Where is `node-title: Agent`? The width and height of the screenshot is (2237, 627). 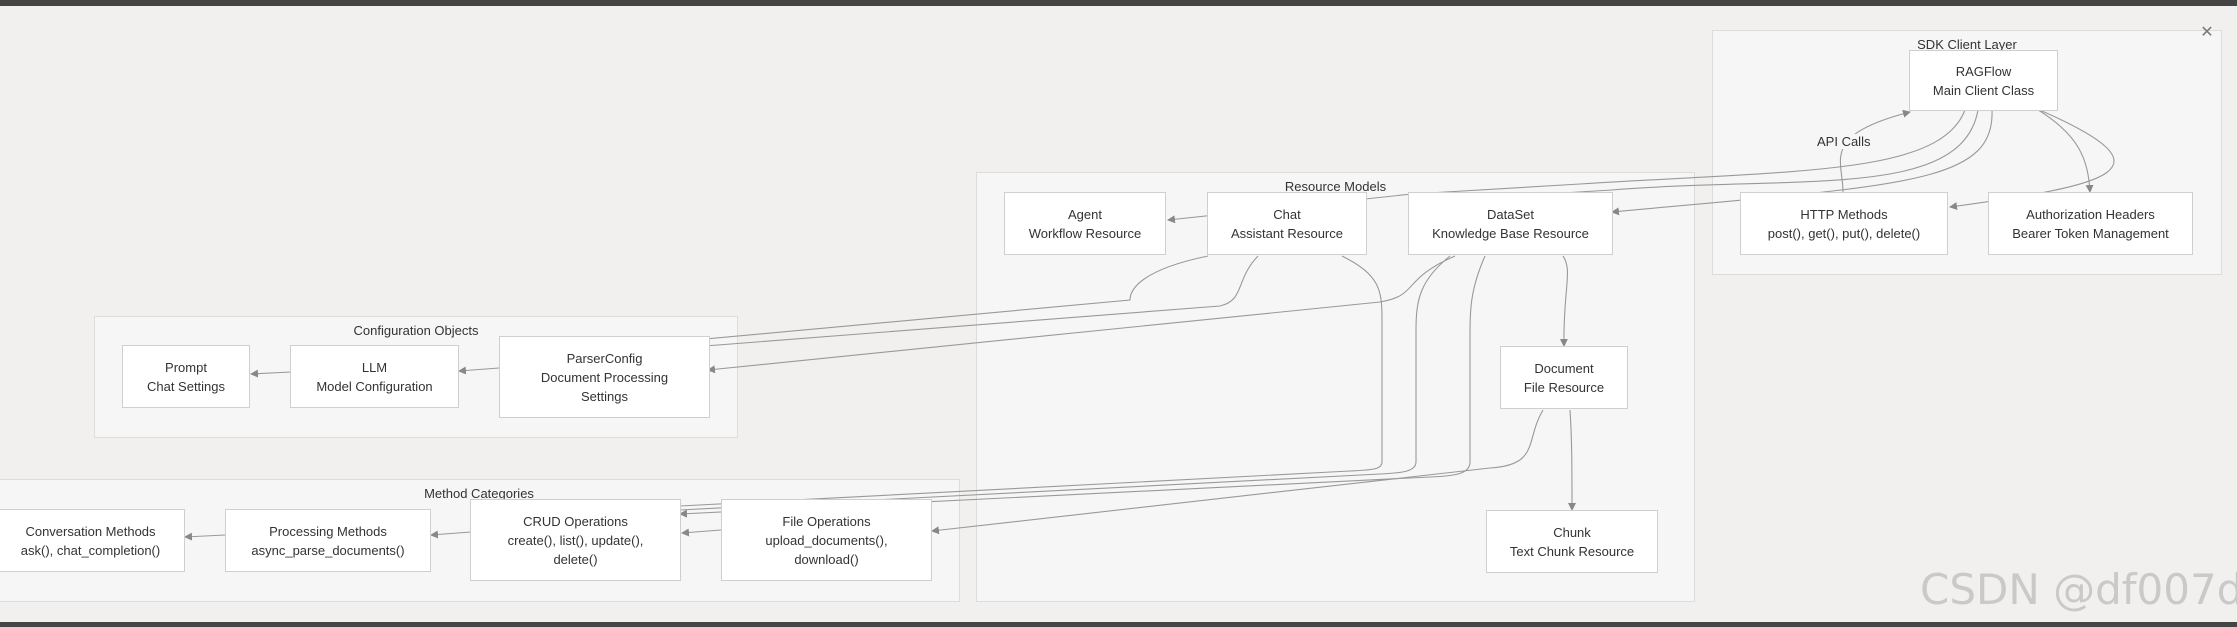
node-title: Agent is located at coordinates (1085, 214).